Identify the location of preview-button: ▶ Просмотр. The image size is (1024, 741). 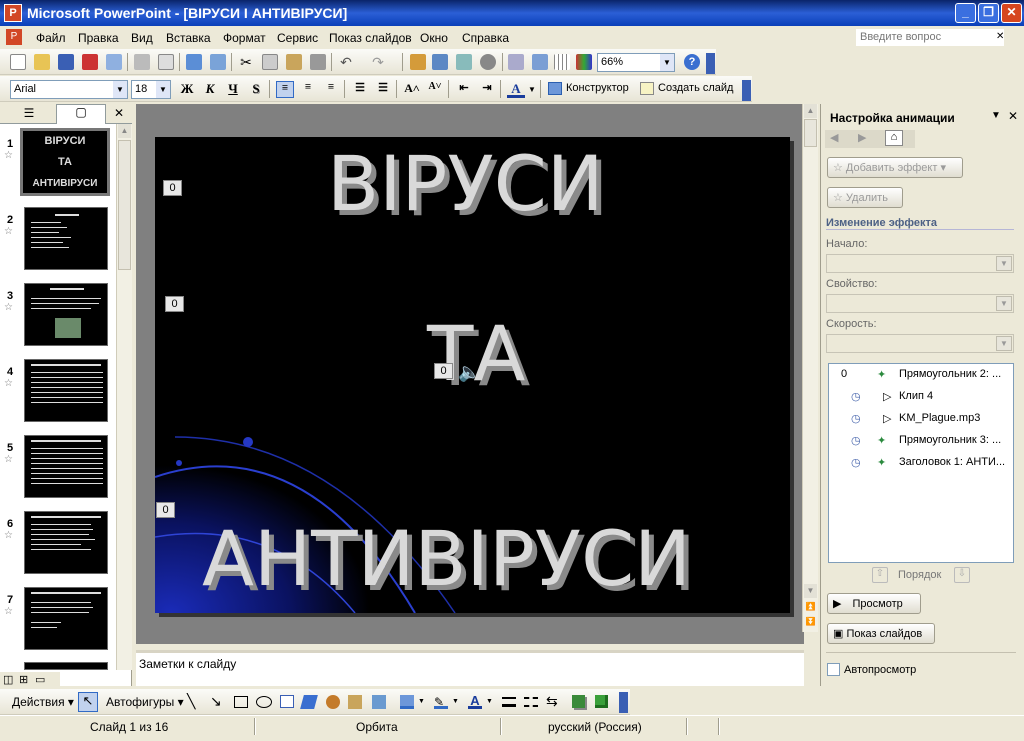
(874, 603).